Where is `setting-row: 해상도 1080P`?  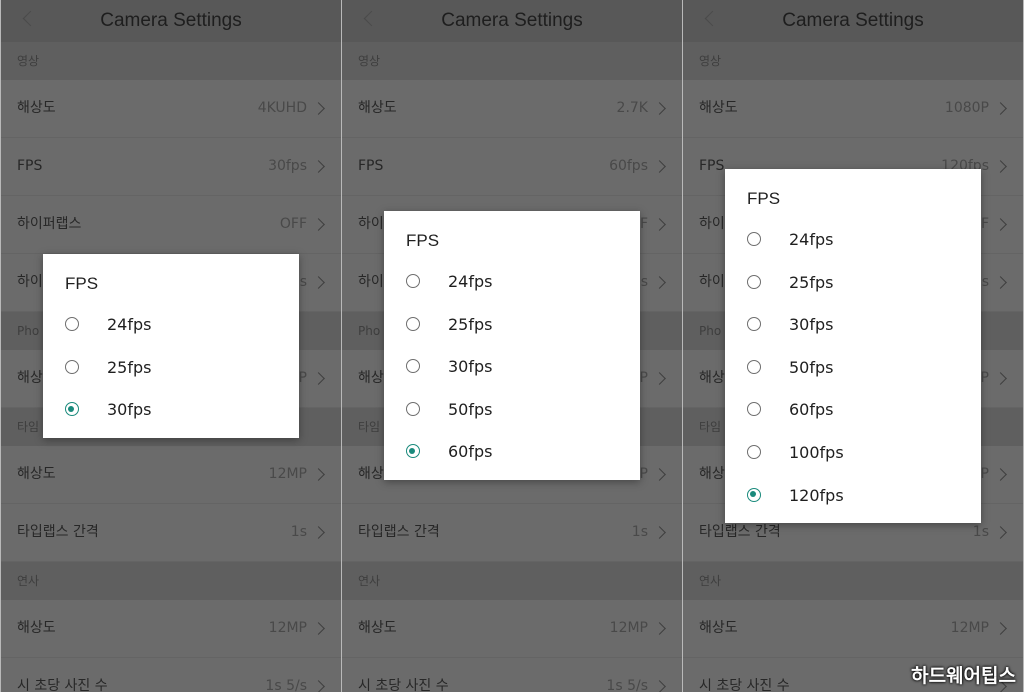
setting-row: 해상도 1080P is located at coordinates (853, 109).